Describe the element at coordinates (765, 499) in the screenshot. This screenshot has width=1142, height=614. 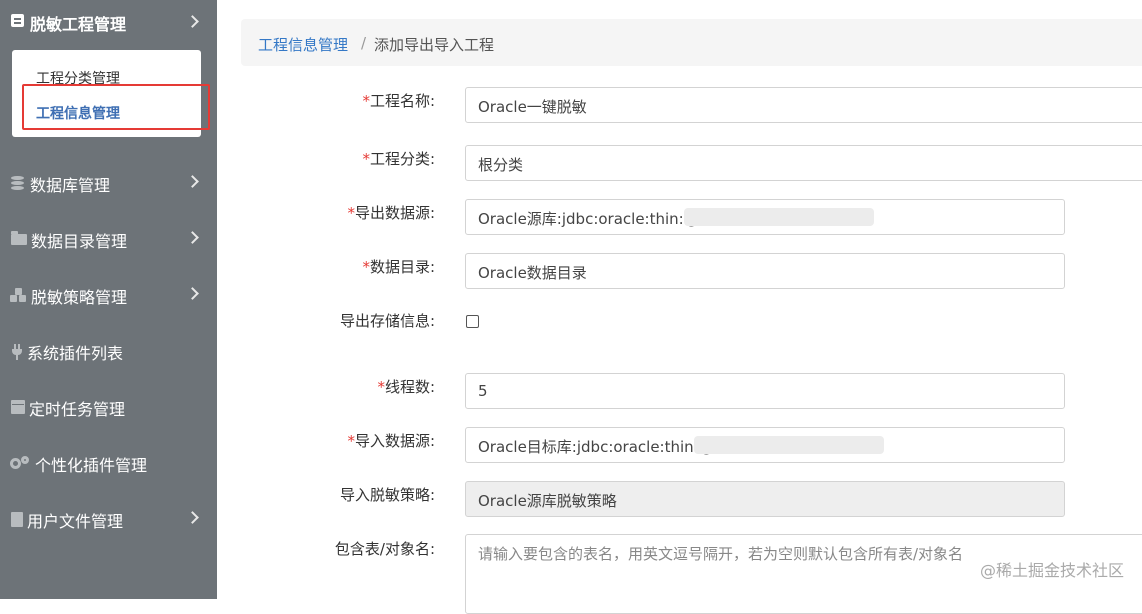
I see `import-policy-field: Oracle源库脱敏策略` at that location.